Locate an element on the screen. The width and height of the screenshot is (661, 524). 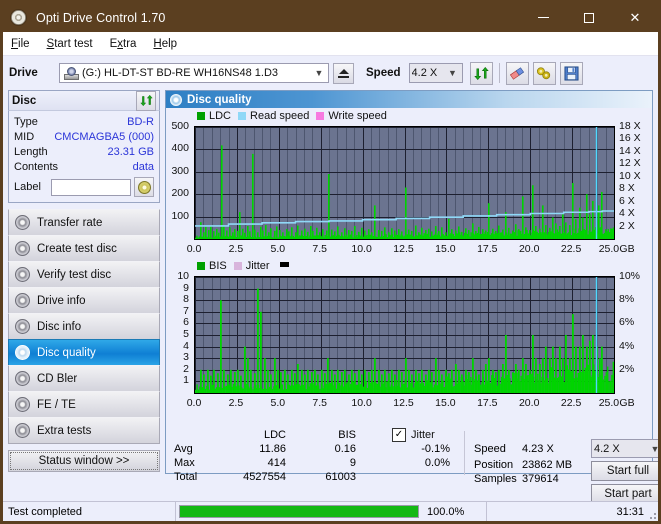
y-tick-label: 400 is located at coordinates (180, 148).